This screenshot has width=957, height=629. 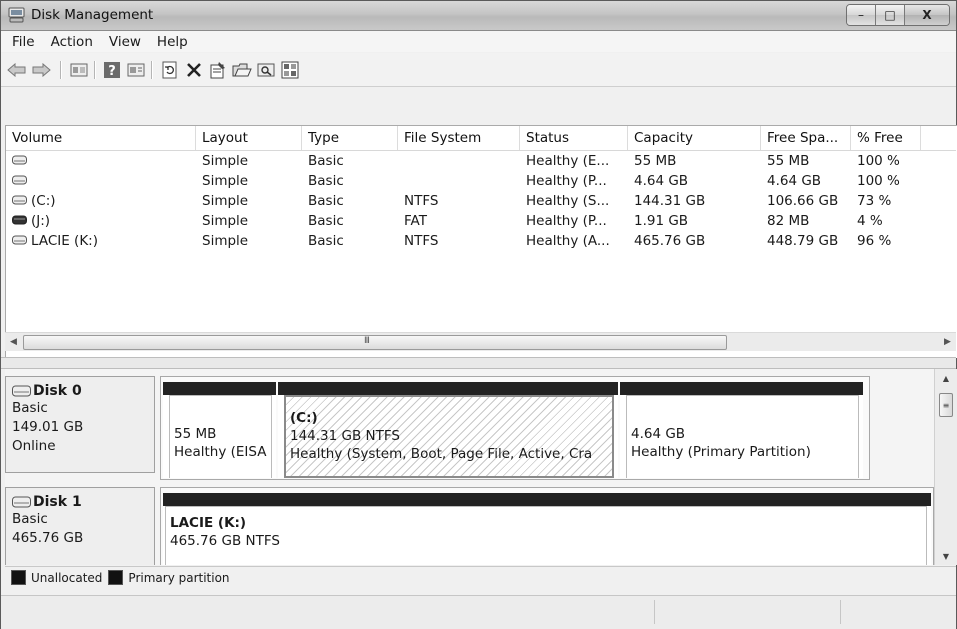 I want to click on forward-icon, so click(x=41, y=70).